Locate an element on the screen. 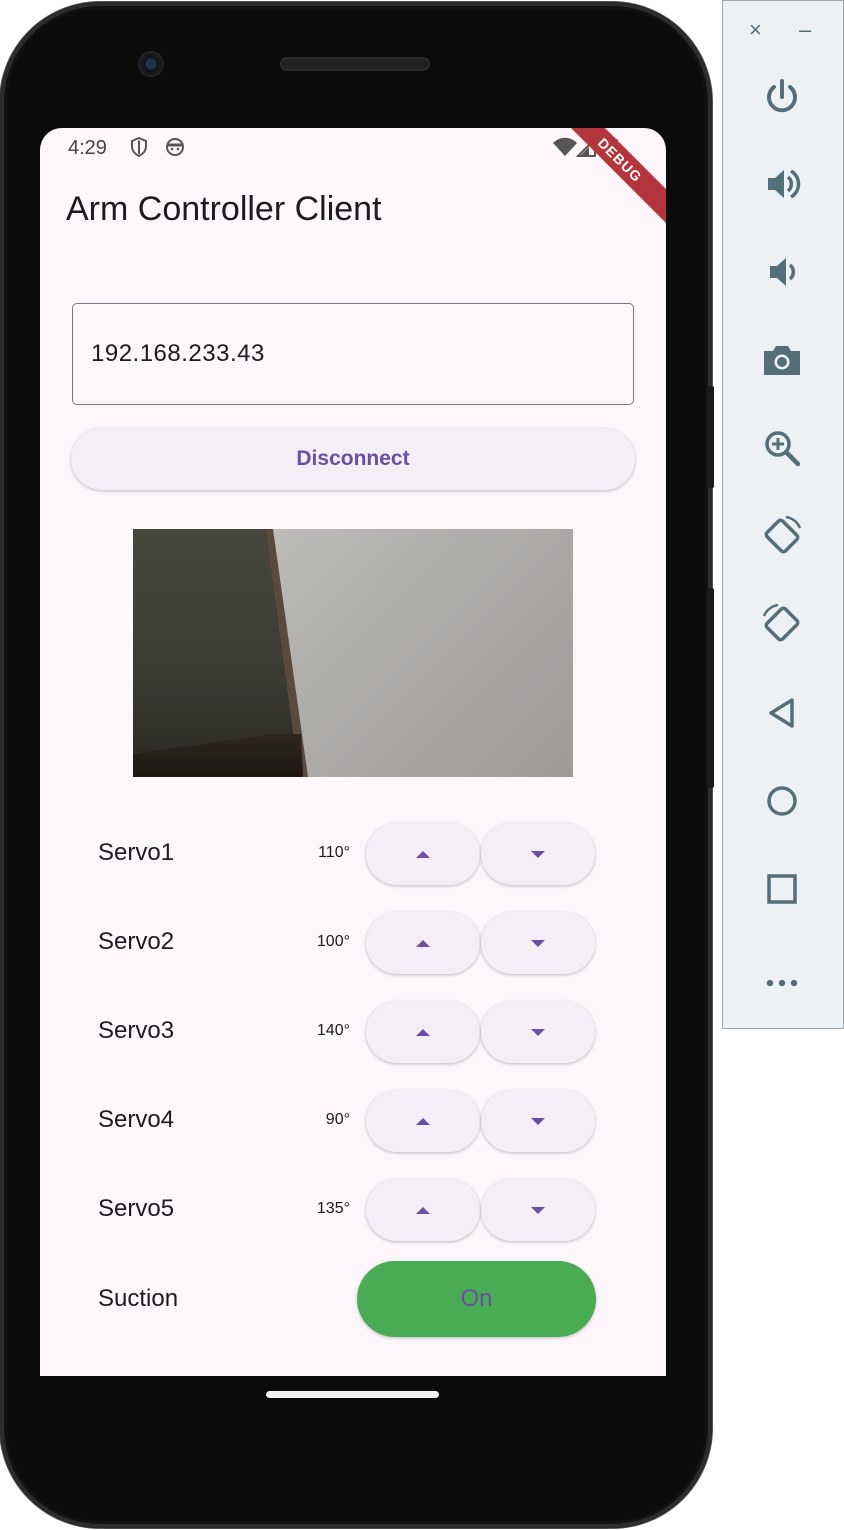 Image resolution: width=844 pixels, height=1530 pixels. servo-name: Servo4 is located at coordinates (136, 1119).